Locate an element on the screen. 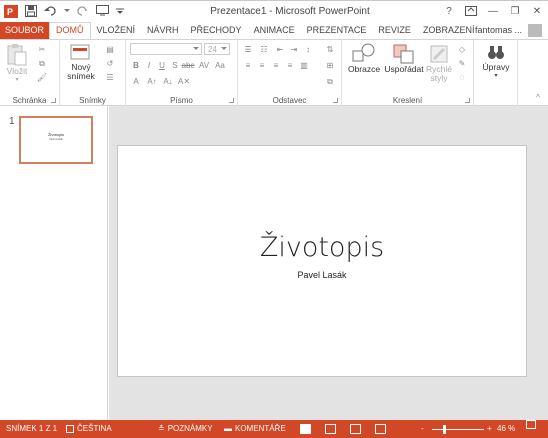  group-clipboard: Vložit ▾ ✂ ⧉ 🖌 Schránka is located at coordinates (30, 73).